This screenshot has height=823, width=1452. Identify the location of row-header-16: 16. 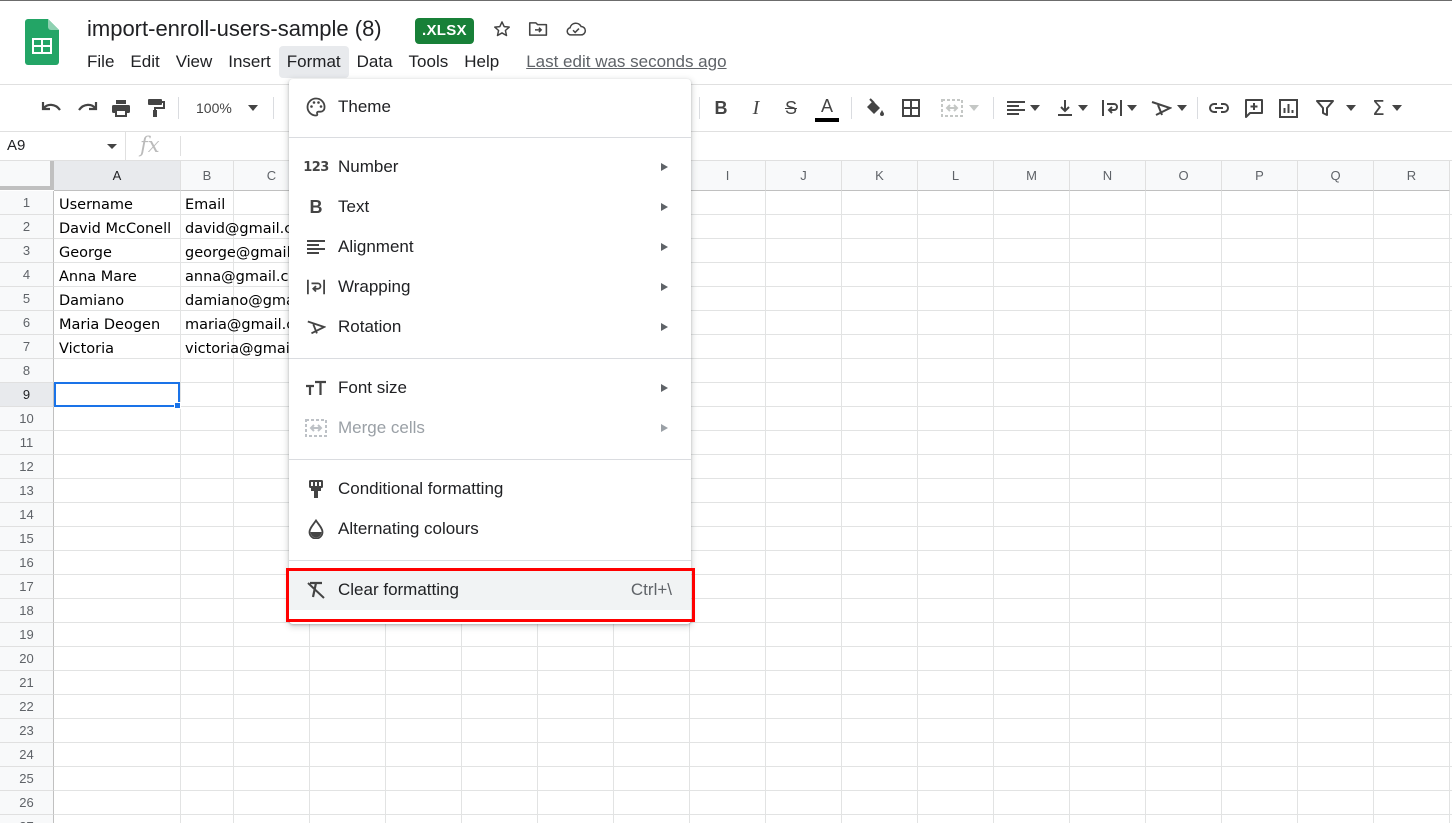
(27, 563).